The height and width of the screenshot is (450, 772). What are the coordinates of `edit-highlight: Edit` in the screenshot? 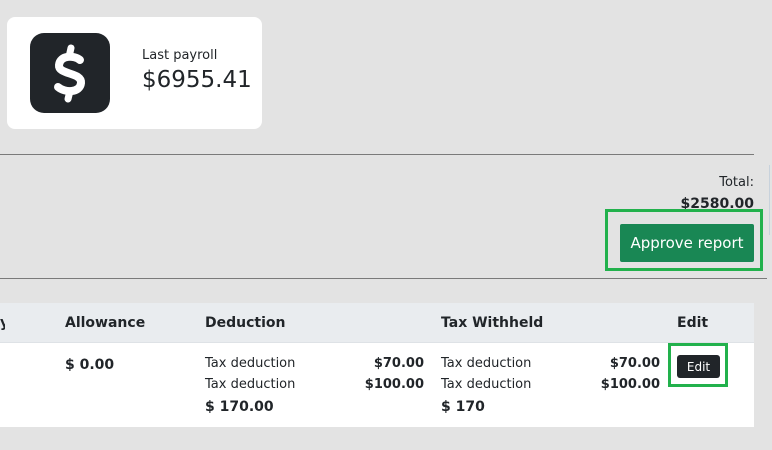 It's located at (698, 365).